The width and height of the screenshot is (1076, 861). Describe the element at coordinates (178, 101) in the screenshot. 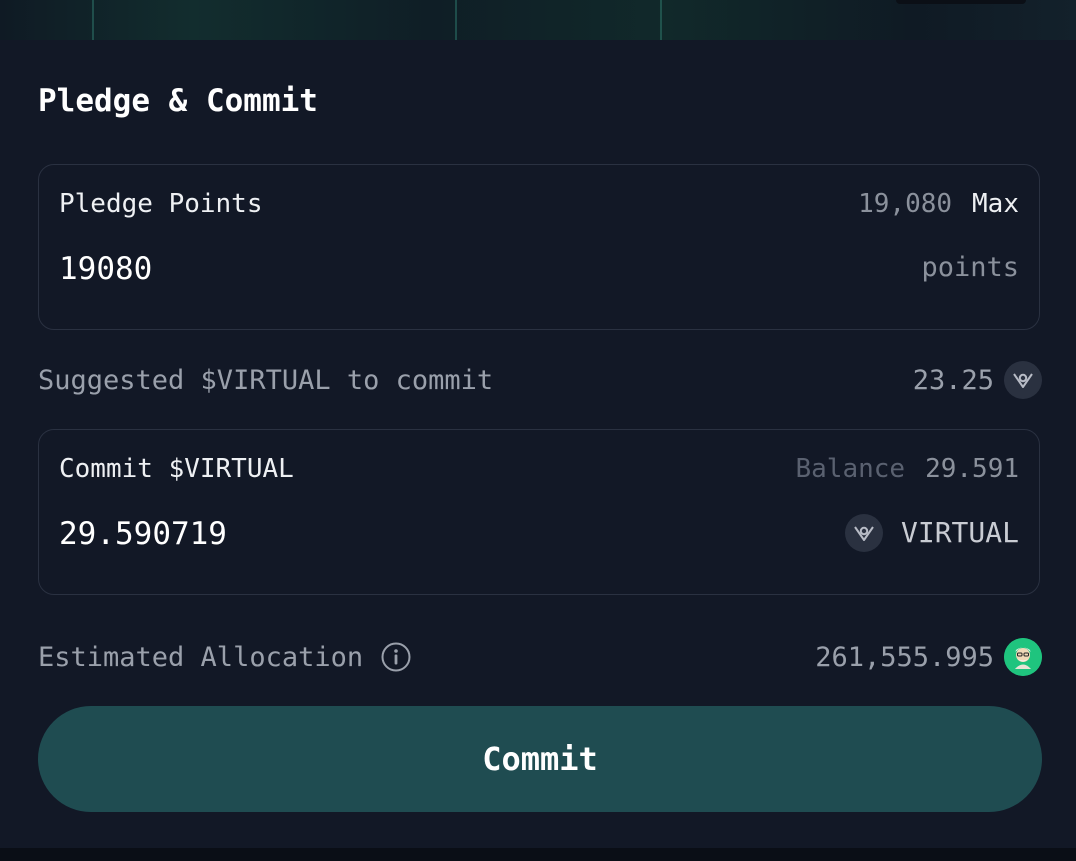

I see `page-title: Pledge & Commit` at that location.